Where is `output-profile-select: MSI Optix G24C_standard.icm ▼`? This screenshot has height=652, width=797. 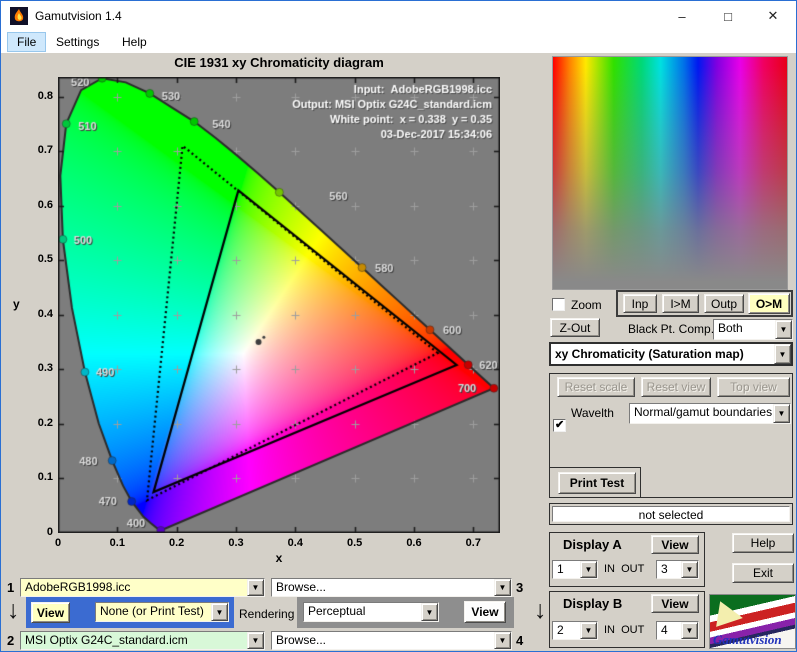
output-profile-select: MSI Optix G24C_standard.icm ▼ is located at coordinates (142, 640).